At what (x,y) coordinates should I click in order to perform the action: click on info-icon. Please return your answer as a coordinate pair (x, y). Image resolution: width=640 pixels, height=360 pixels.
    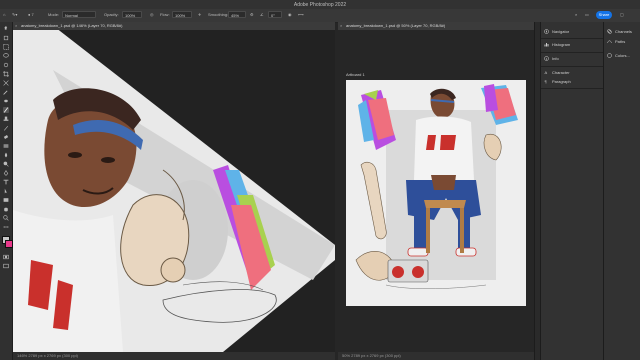
    Looking at the image, I should click on (546, 59).